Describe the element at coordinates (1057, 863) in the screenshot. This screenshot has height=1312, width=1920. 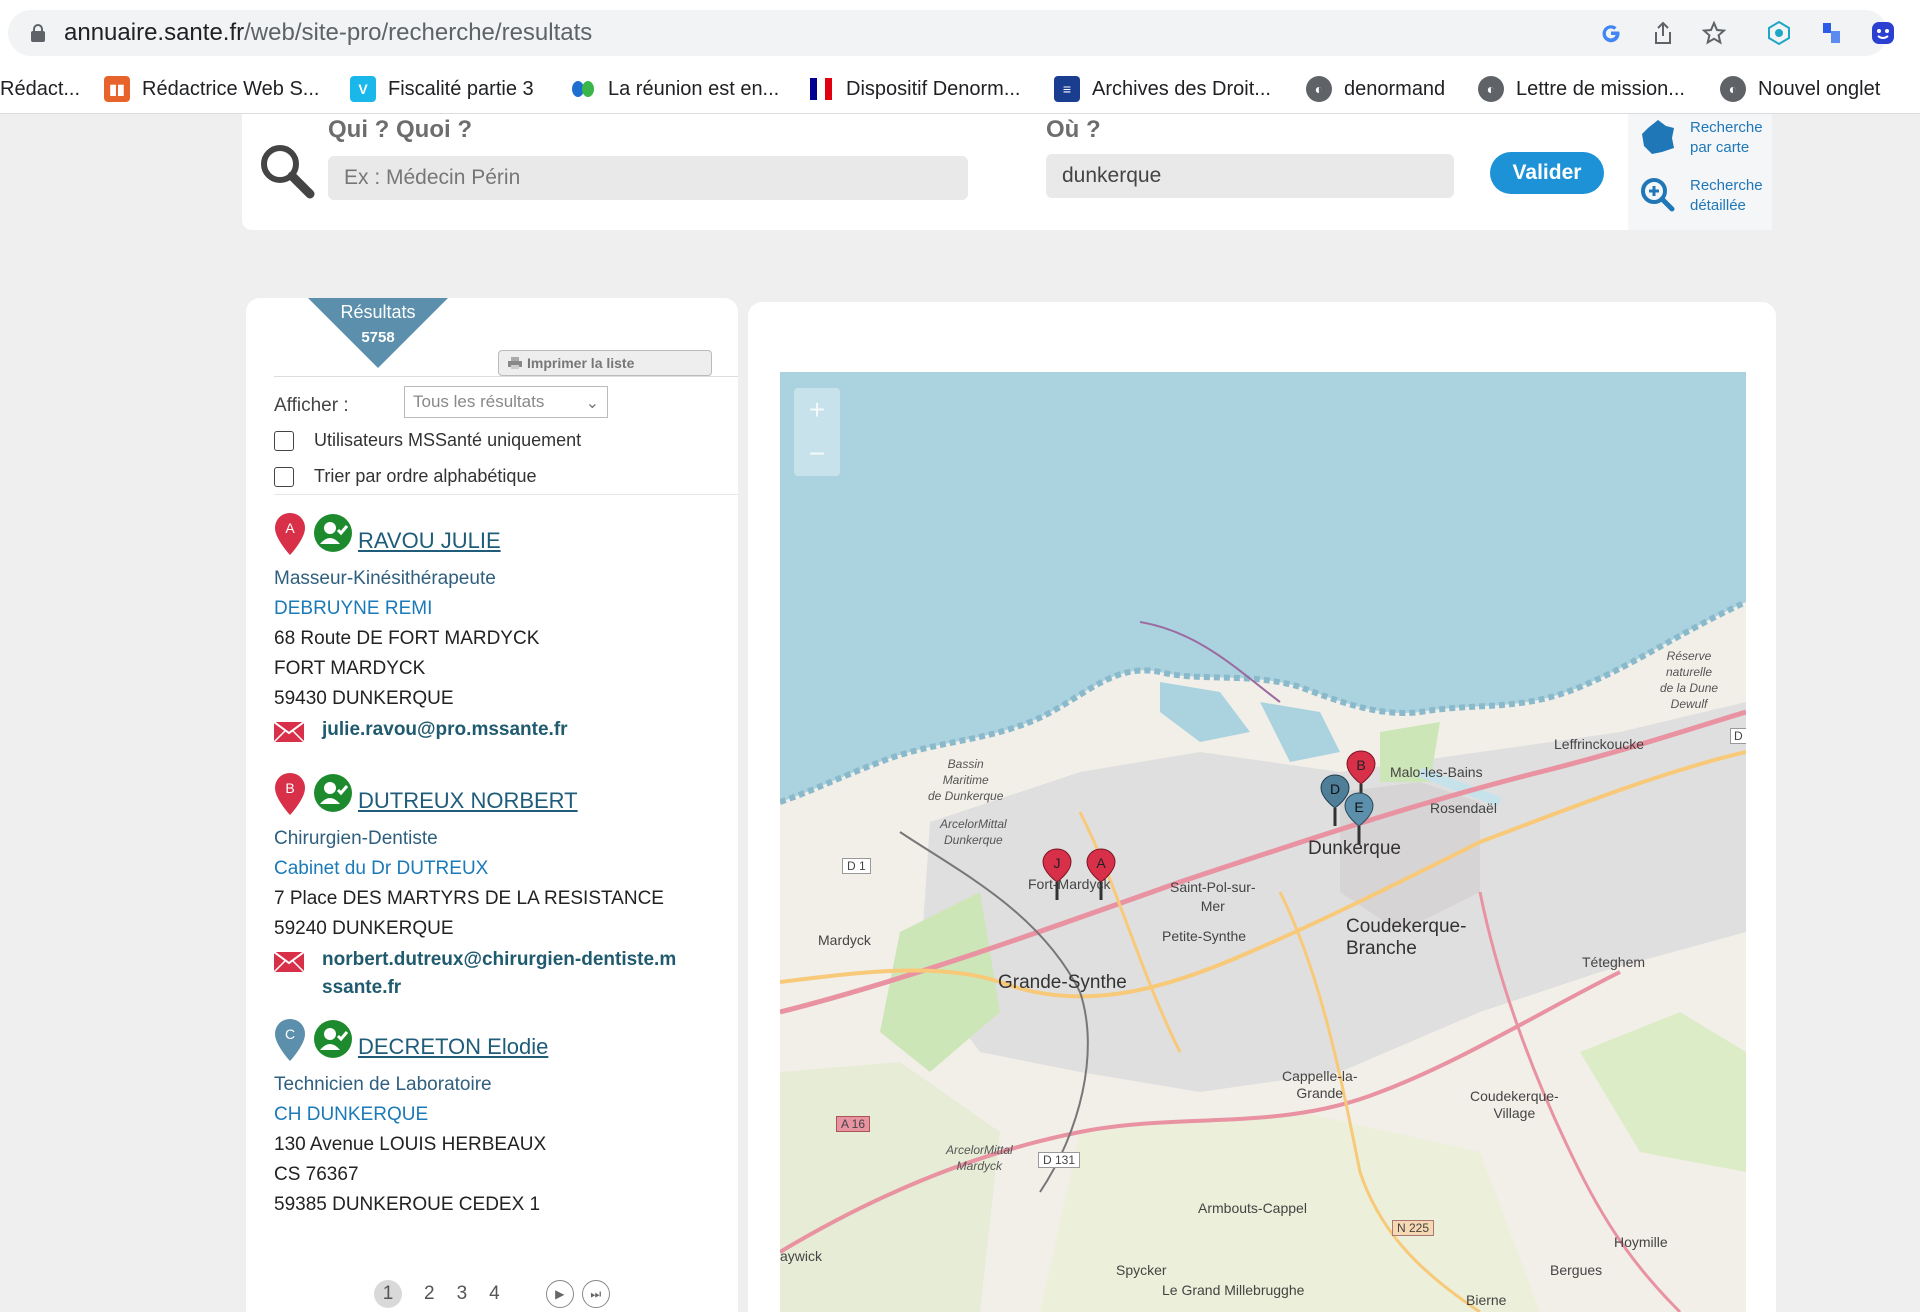
I see `svg-text: J` at that location.